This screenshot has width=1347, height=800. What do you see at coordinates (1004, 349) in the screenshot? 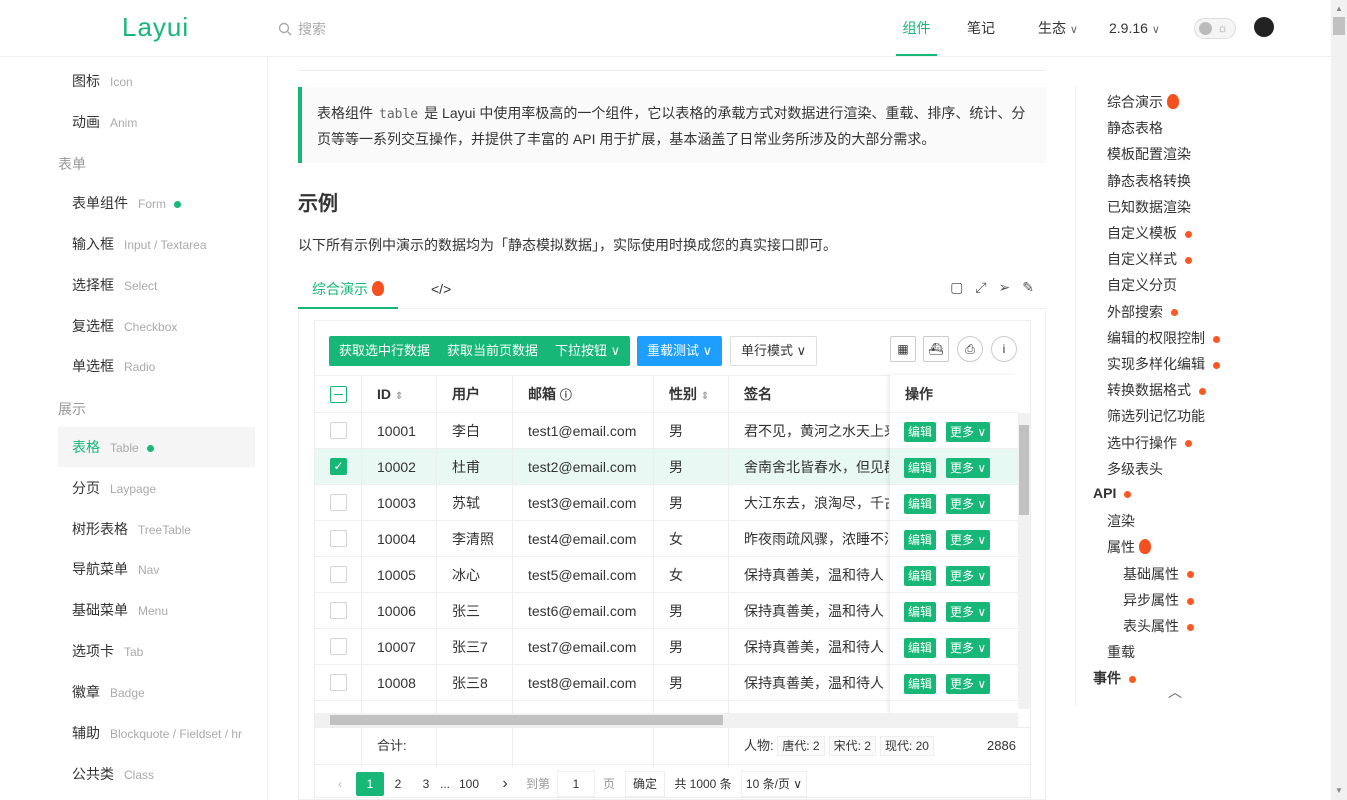
I see `info-icon: i` at bounding box center [1004, 349].